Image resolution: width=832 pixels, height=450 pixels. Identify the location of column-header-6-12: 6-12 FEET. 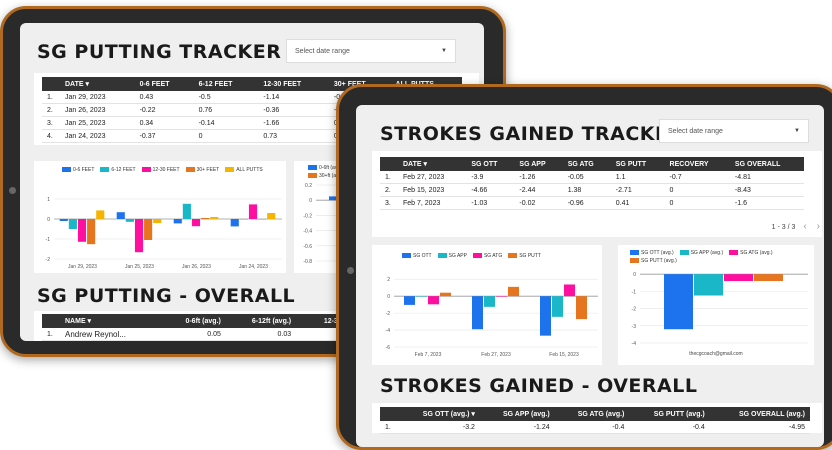
(226, 84).